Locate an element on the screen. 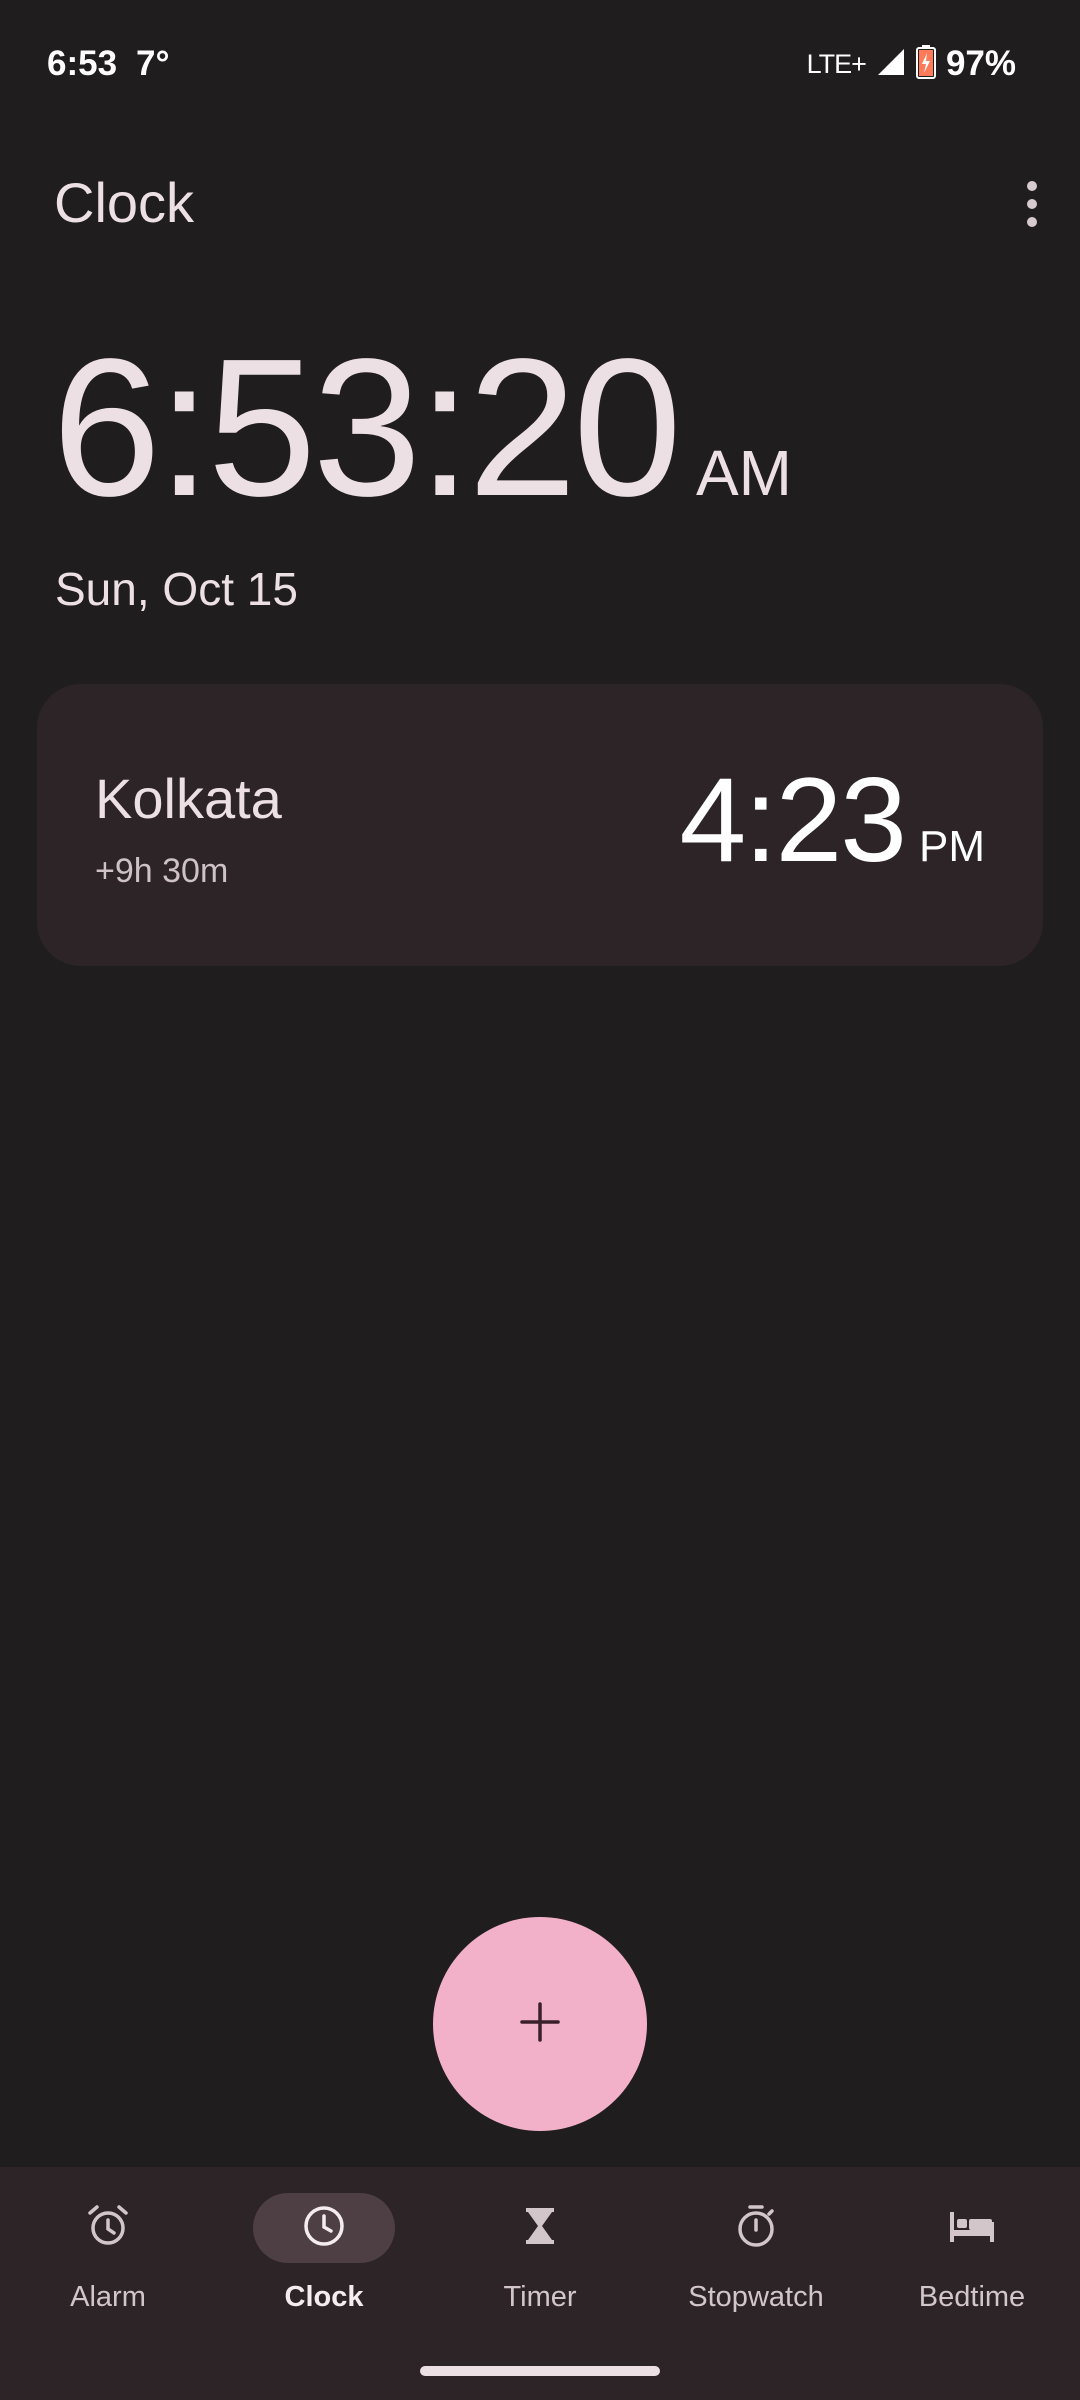 The height and width of the screenshot is (2400, 1080). nav-label-bedtime: Bedtime is located at coordinates (972, 2297).